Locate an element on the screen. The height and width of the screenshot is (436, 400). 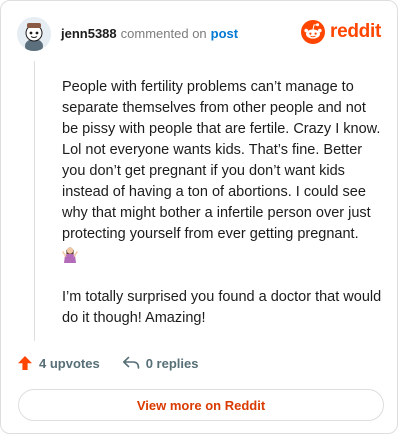
commented-on-text: commented on is located at coordinates (163, 33).